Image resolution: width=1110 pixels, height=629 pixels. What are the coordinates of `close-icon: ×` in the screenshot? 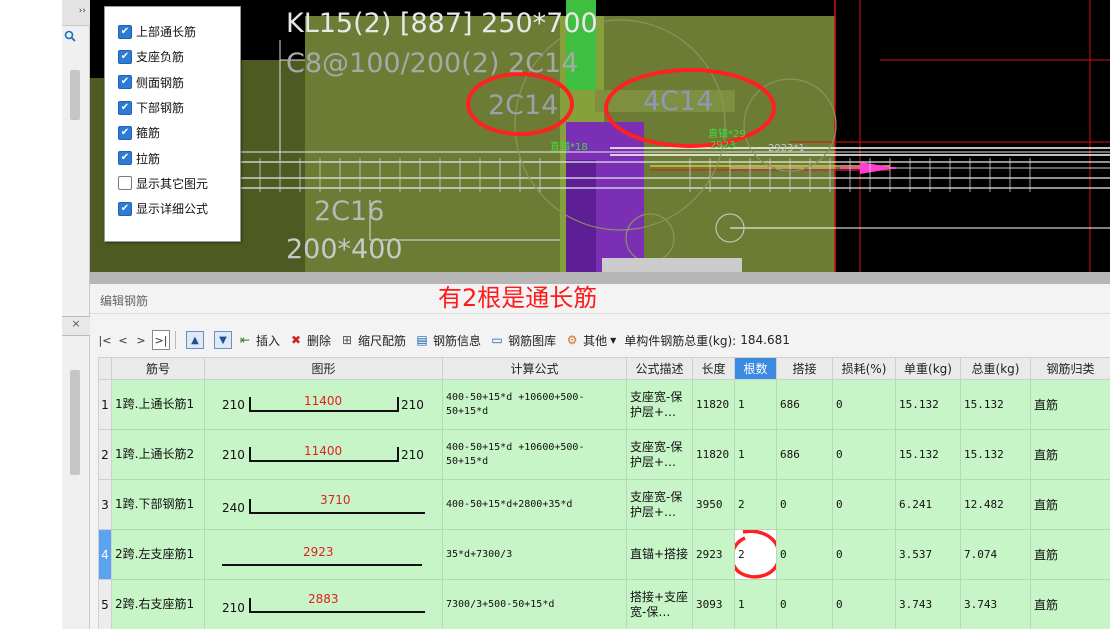 It's located at (76, 326).